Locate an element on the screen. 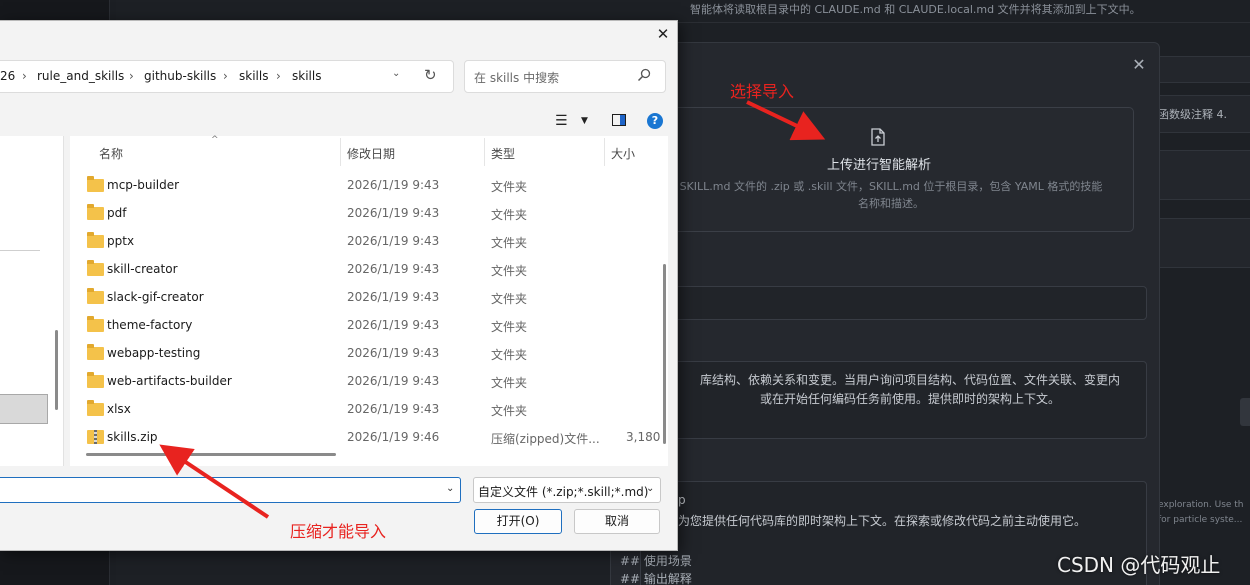 Image resolution: width=1250 pixels, height=585 pixels. view-mode-icon: ☰ is located at coordinates (561, 121).